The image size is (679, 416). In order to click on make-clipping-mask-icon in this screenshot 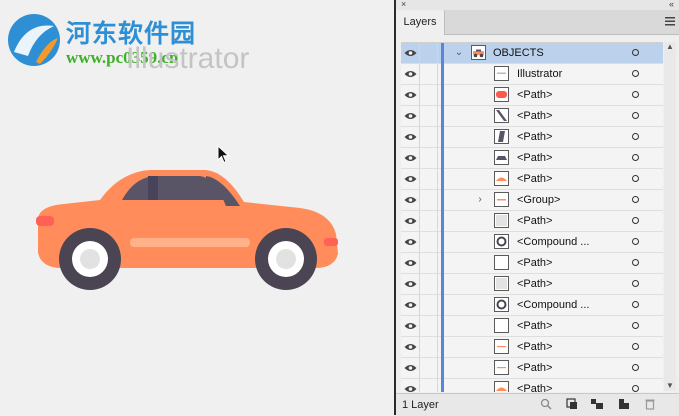, I will do `click(572, 404)`.